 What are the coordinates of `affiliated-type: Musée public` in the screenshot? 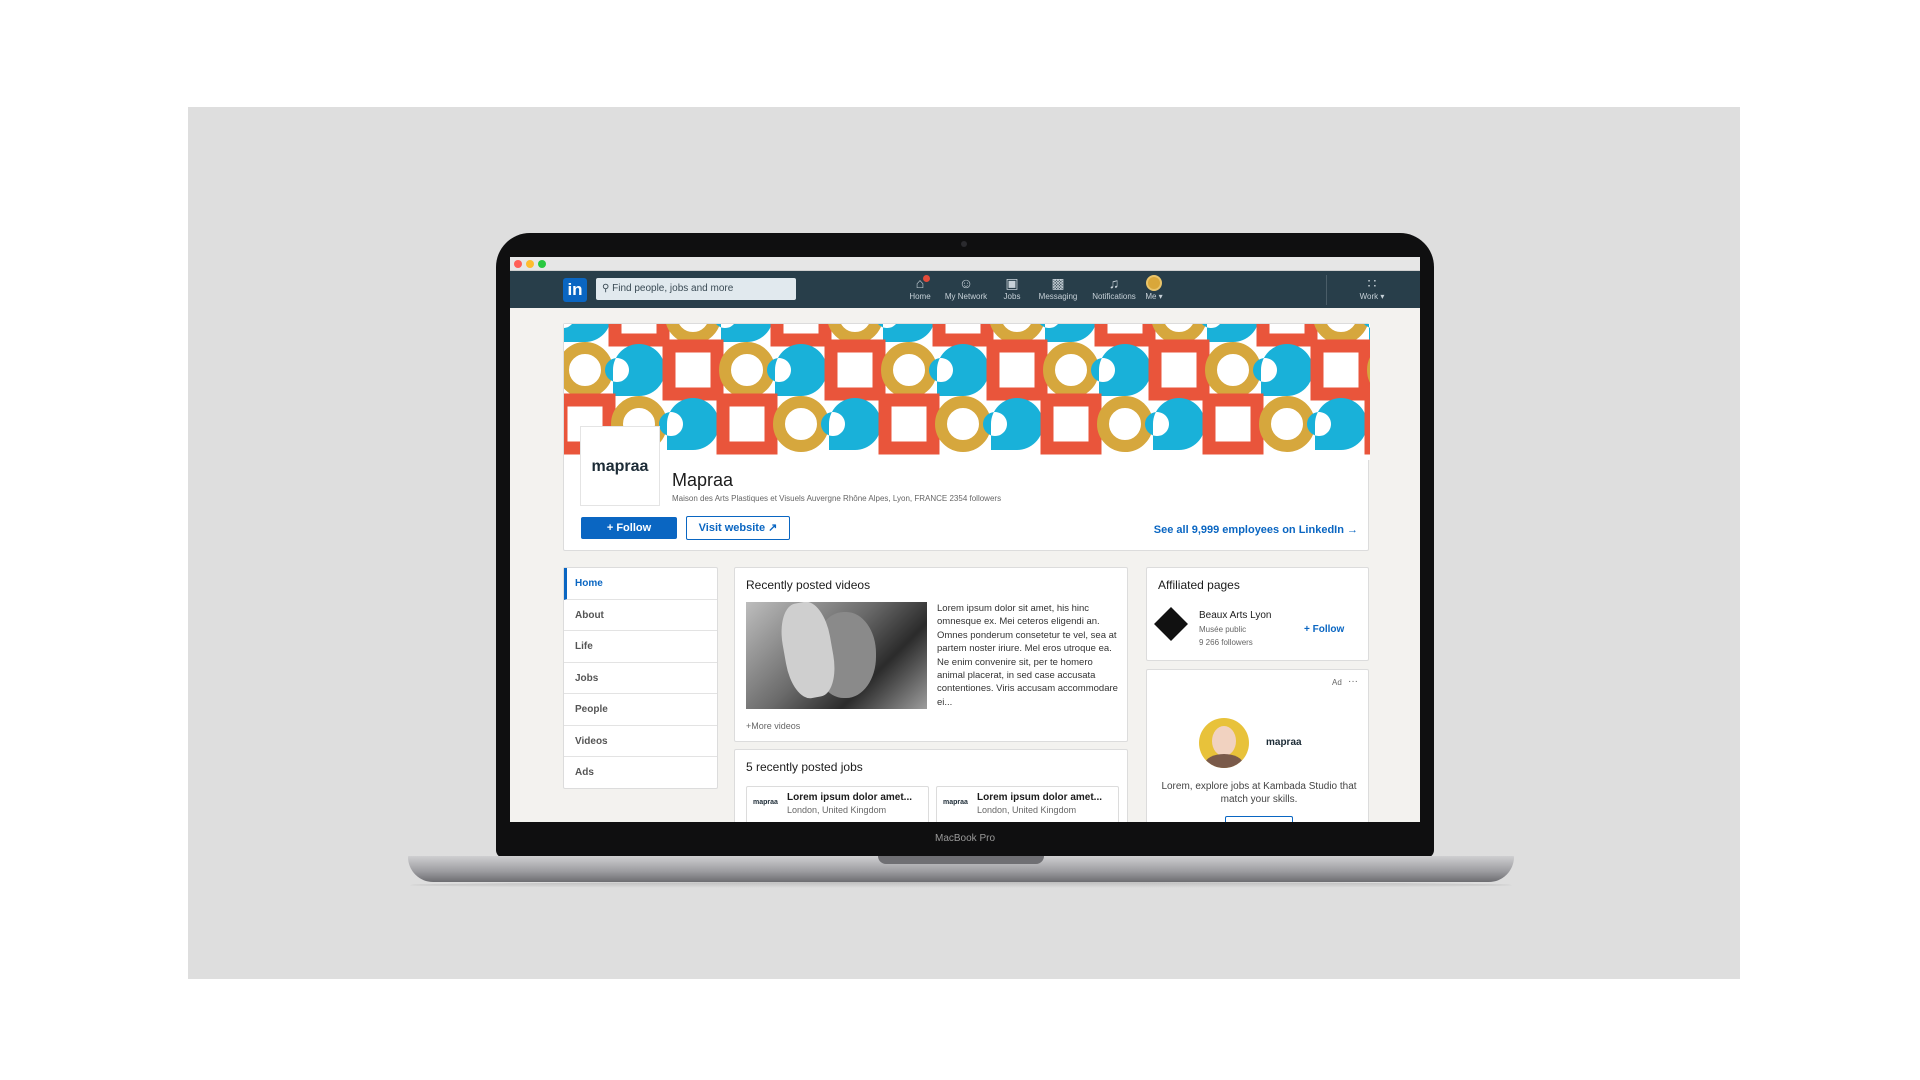 It's located at (1223, 629).